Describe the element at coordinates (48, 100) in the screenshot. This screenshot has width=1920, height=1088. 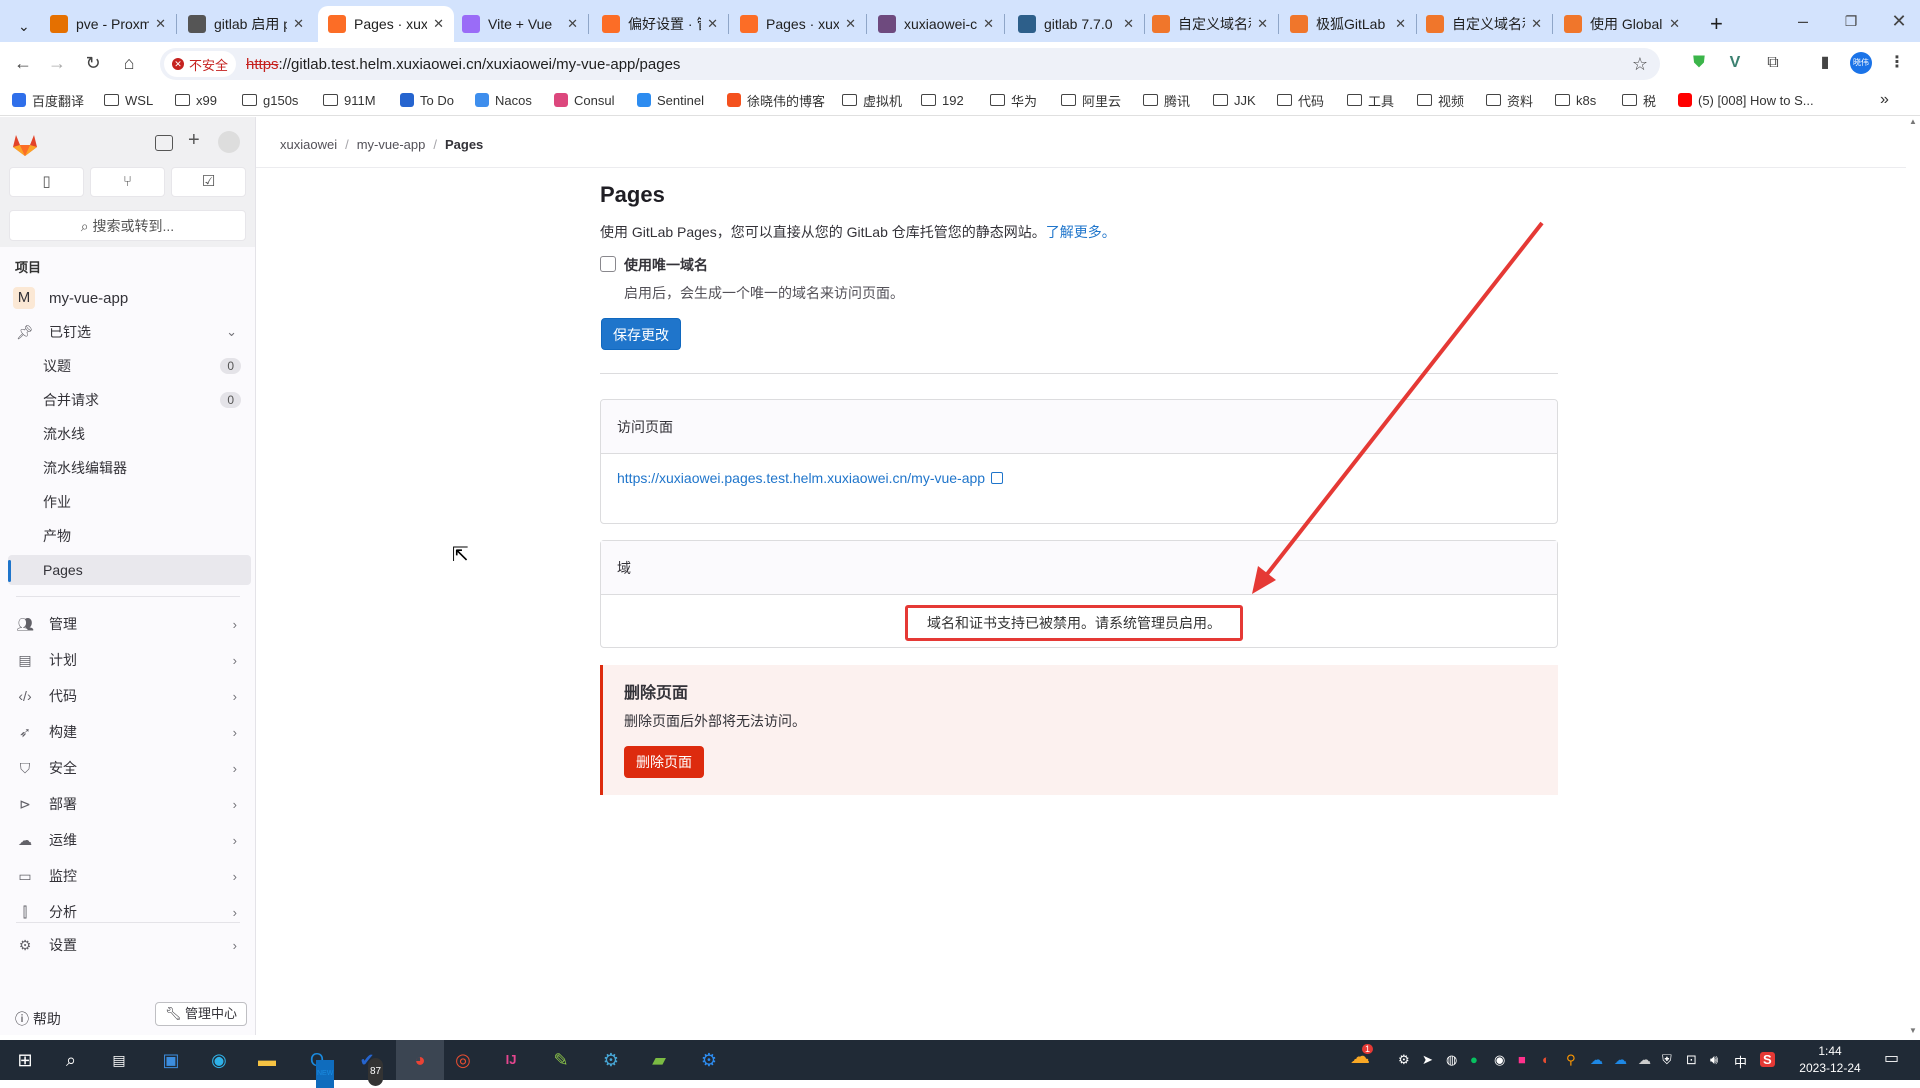
I see `bookmark-item: 百度翻译` at that location.